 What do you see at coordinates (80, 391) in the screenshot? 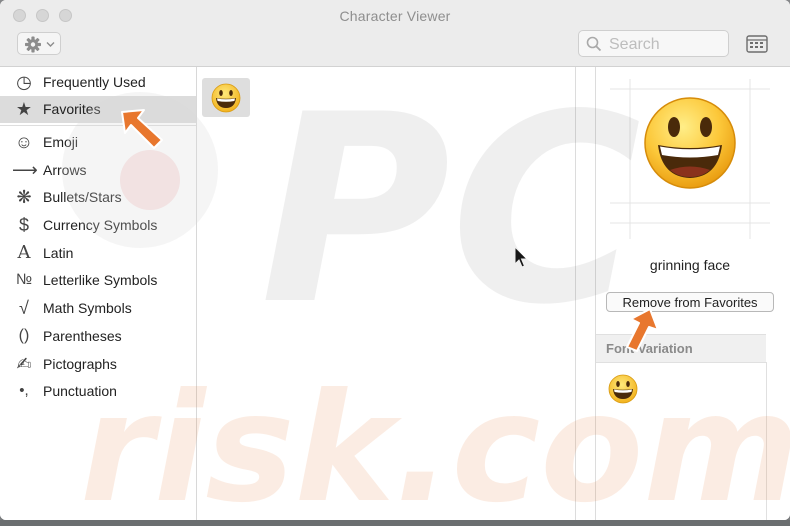
I see `sidebar-item-label: Punctuation` at bounding box center [80, 391].